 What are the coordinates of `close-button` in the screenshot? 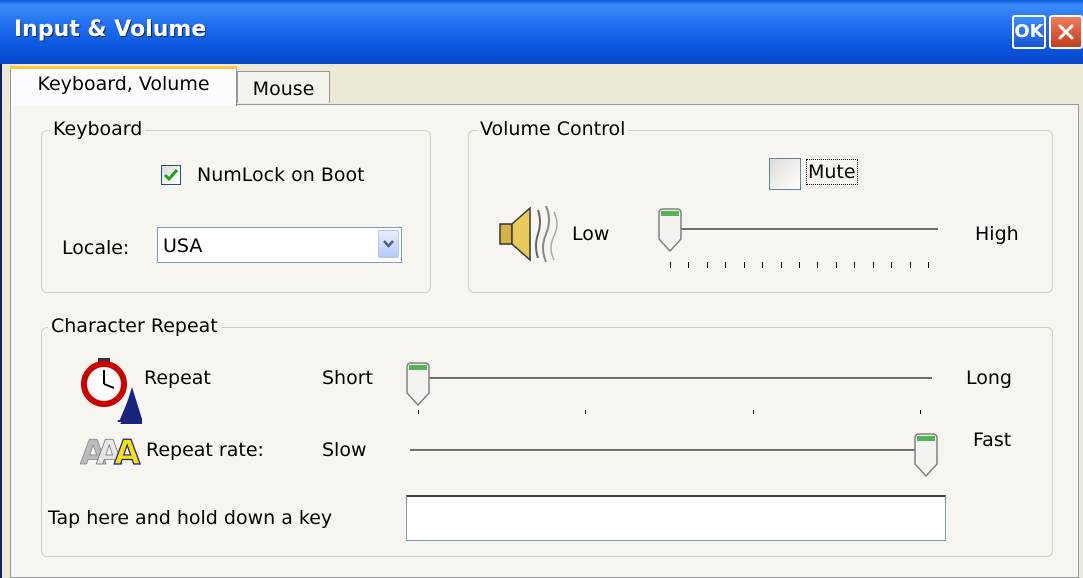 It's located at (1066, 32).